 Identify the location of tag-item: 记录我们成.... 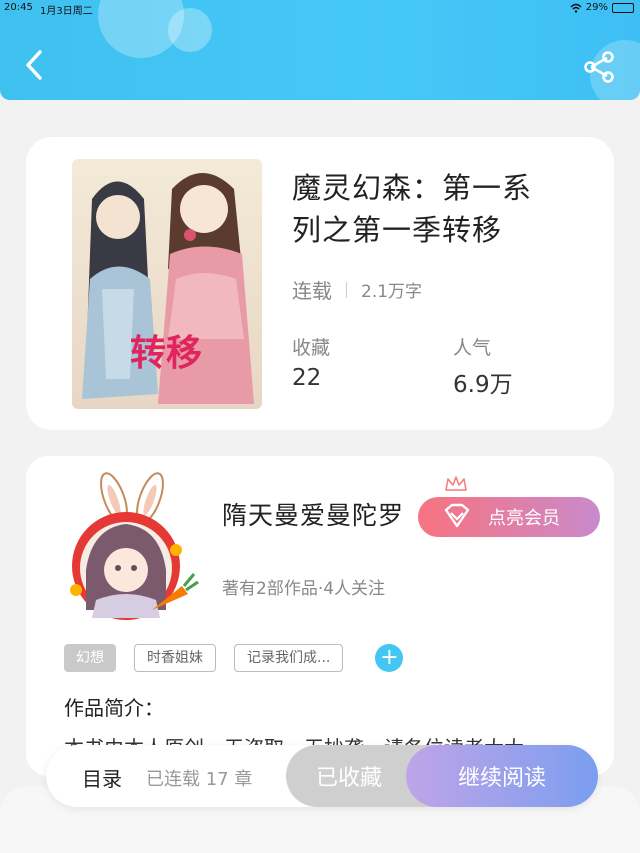
(289, 658).